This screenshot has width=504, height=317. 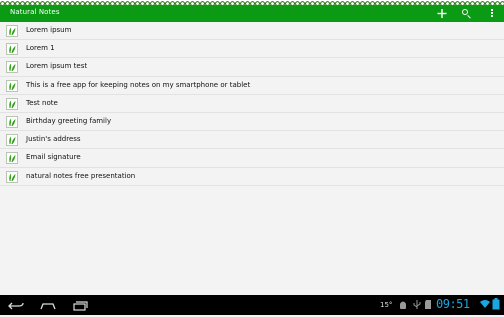 I want to click on note-title: Lorem ipsum, so click(x=49, y=30).